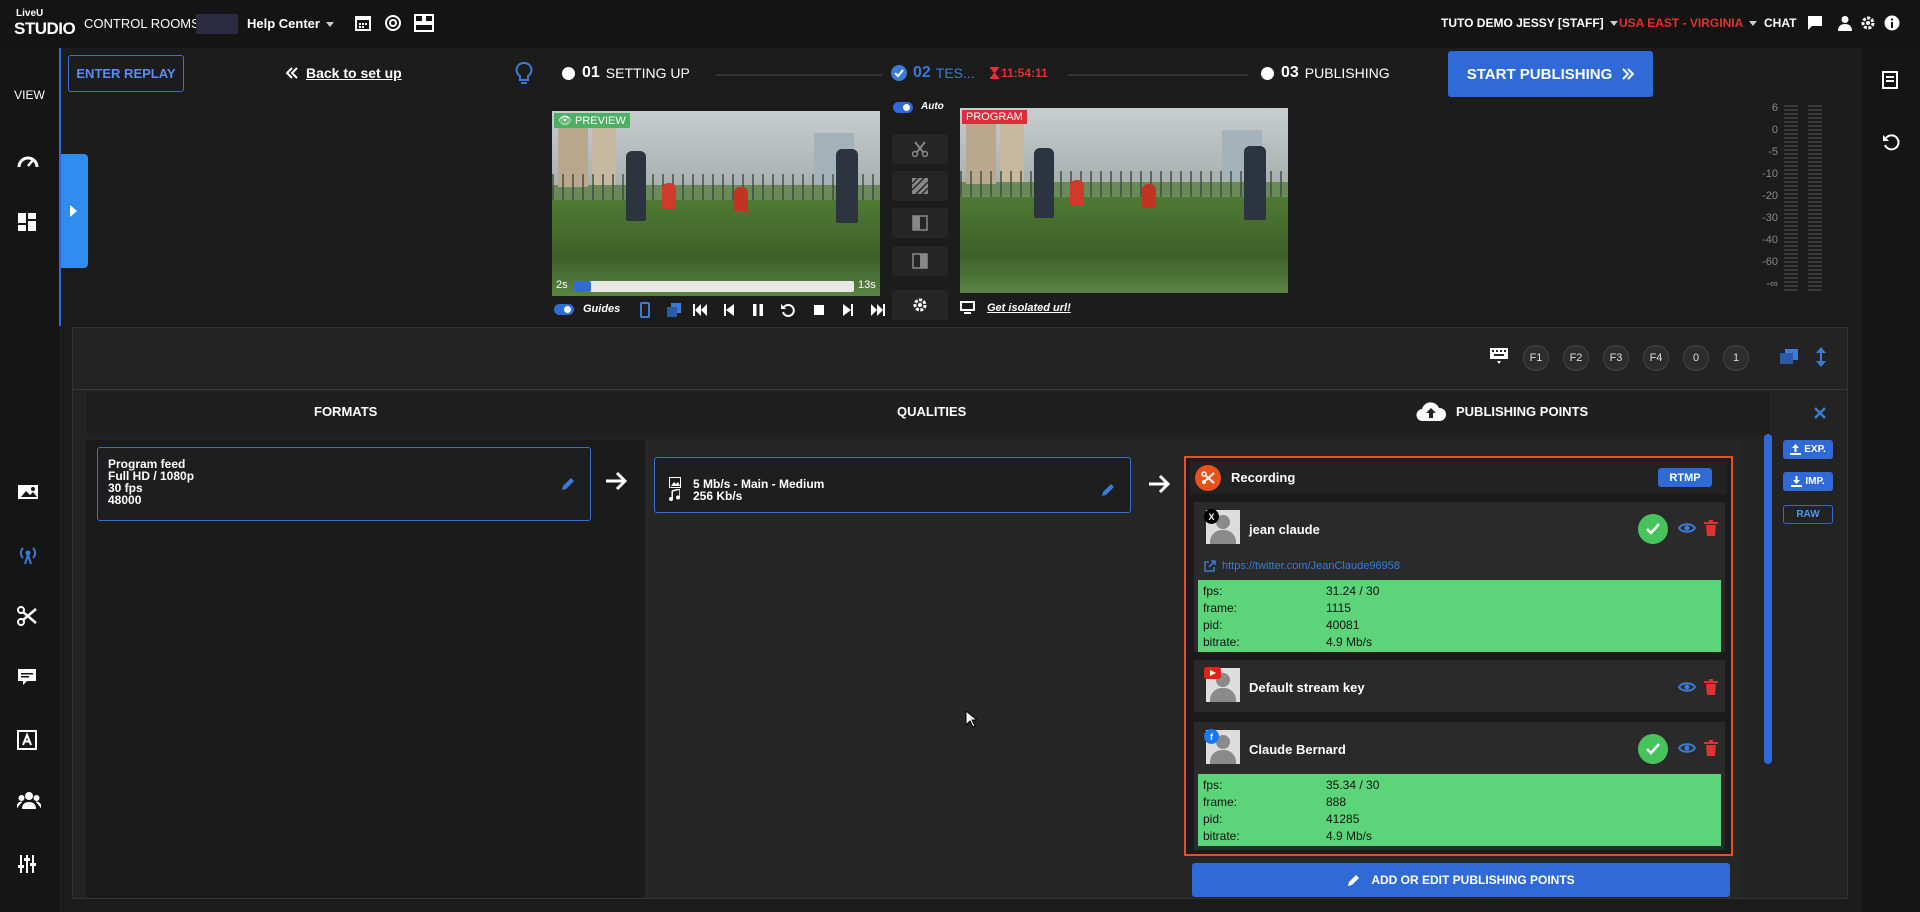 This screenshot has width=1920, height=912. I want to click on guides-toggle, so click(564, 309).